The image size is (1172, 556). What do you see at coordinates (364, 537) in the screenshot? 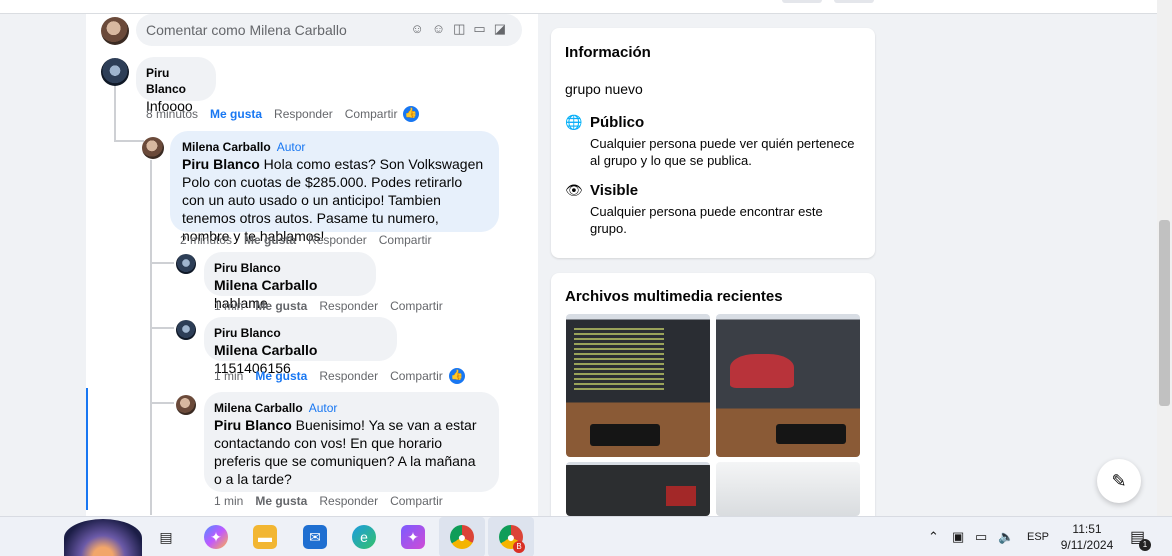
I see `edge-icon: e` at bounding box center [364, 537].